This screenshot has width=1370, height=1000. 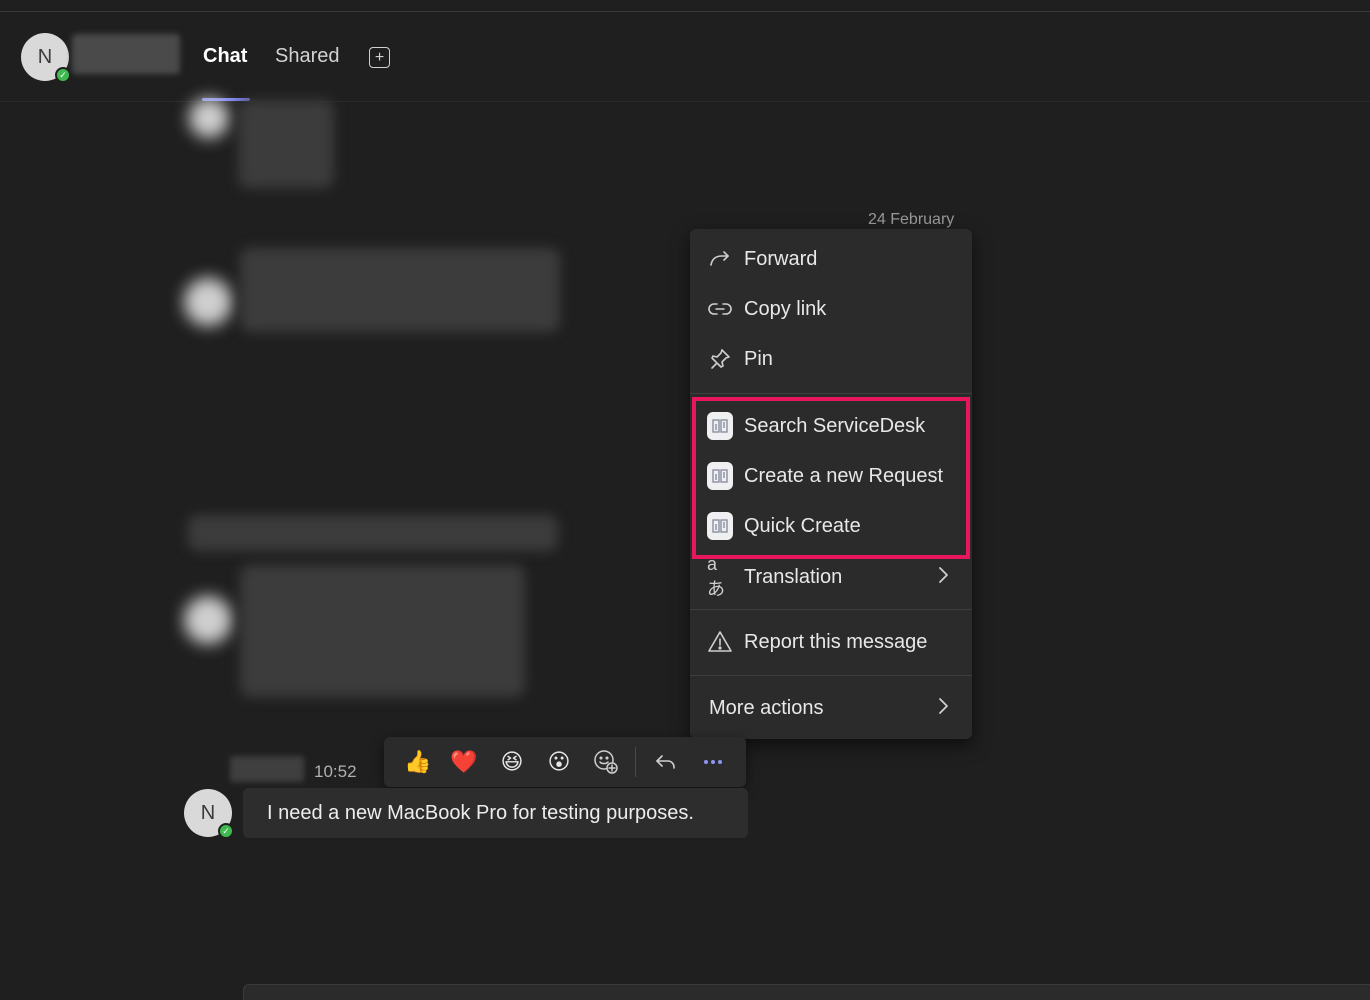 What do you see at coordinates (831, 309) in the screenshot?
I see `menu-item-copy-link: Copy link` at bounding box center [831, 309].